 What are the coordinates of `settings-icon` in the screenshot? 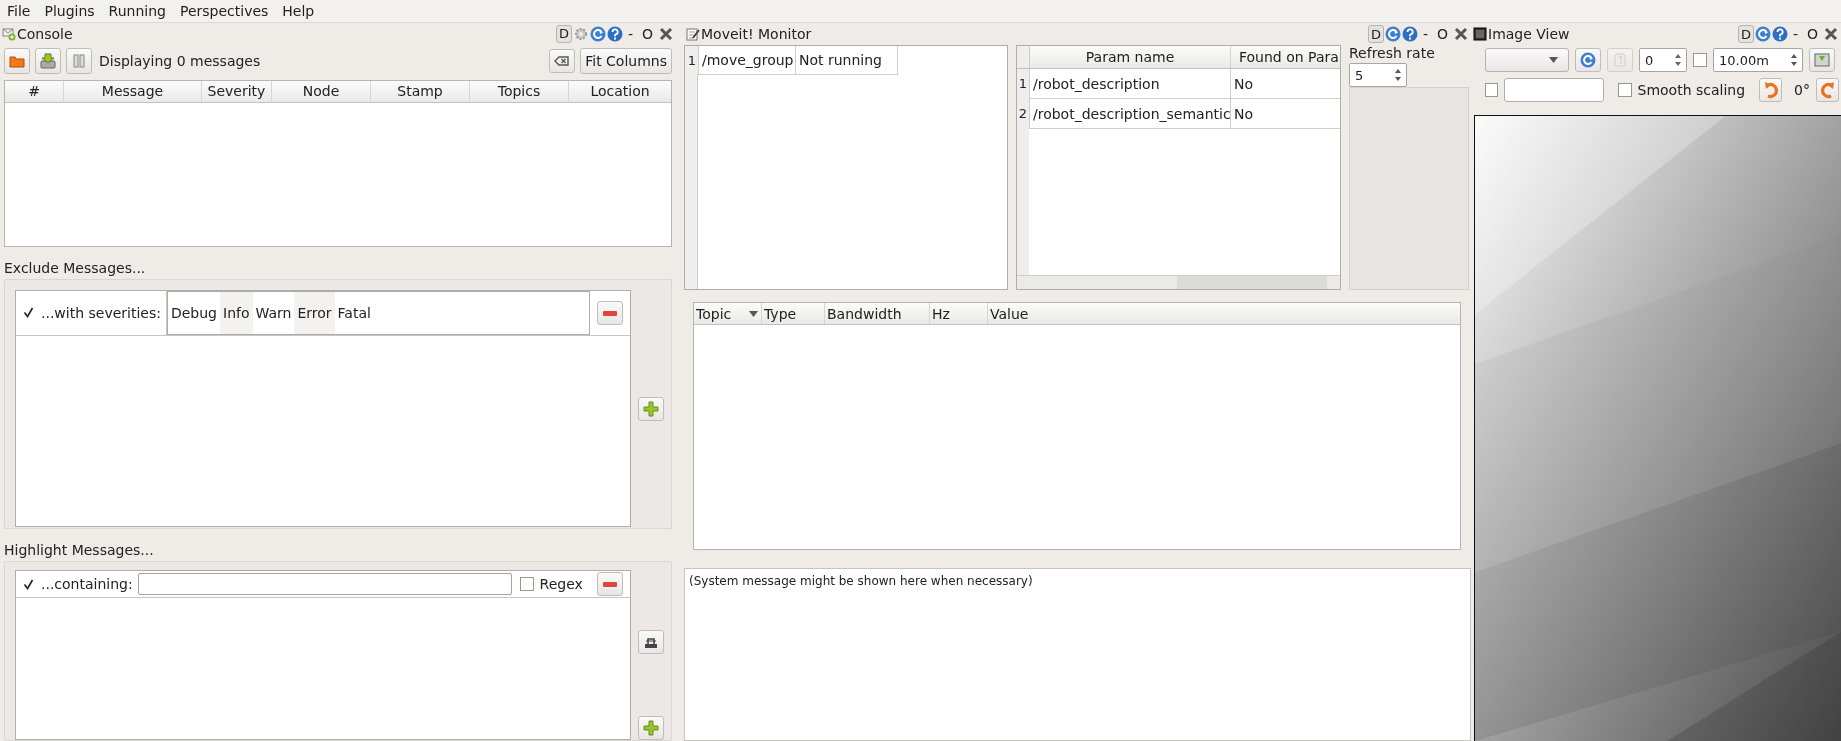 It's located at (580, 33).